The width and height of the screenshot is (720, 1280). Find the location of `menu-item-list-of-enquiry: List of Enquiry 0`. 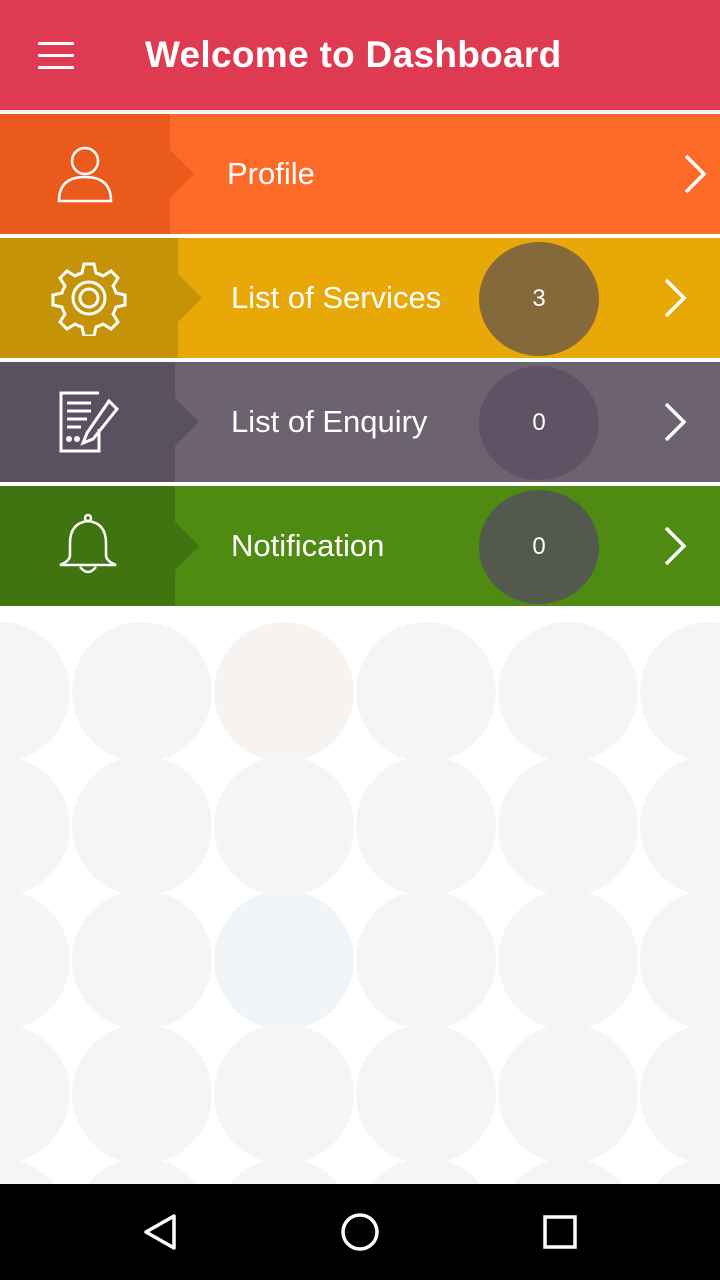

menu-item-list-of-enquiry: List of Enquiry 0 is located at coordinates (360, 422).